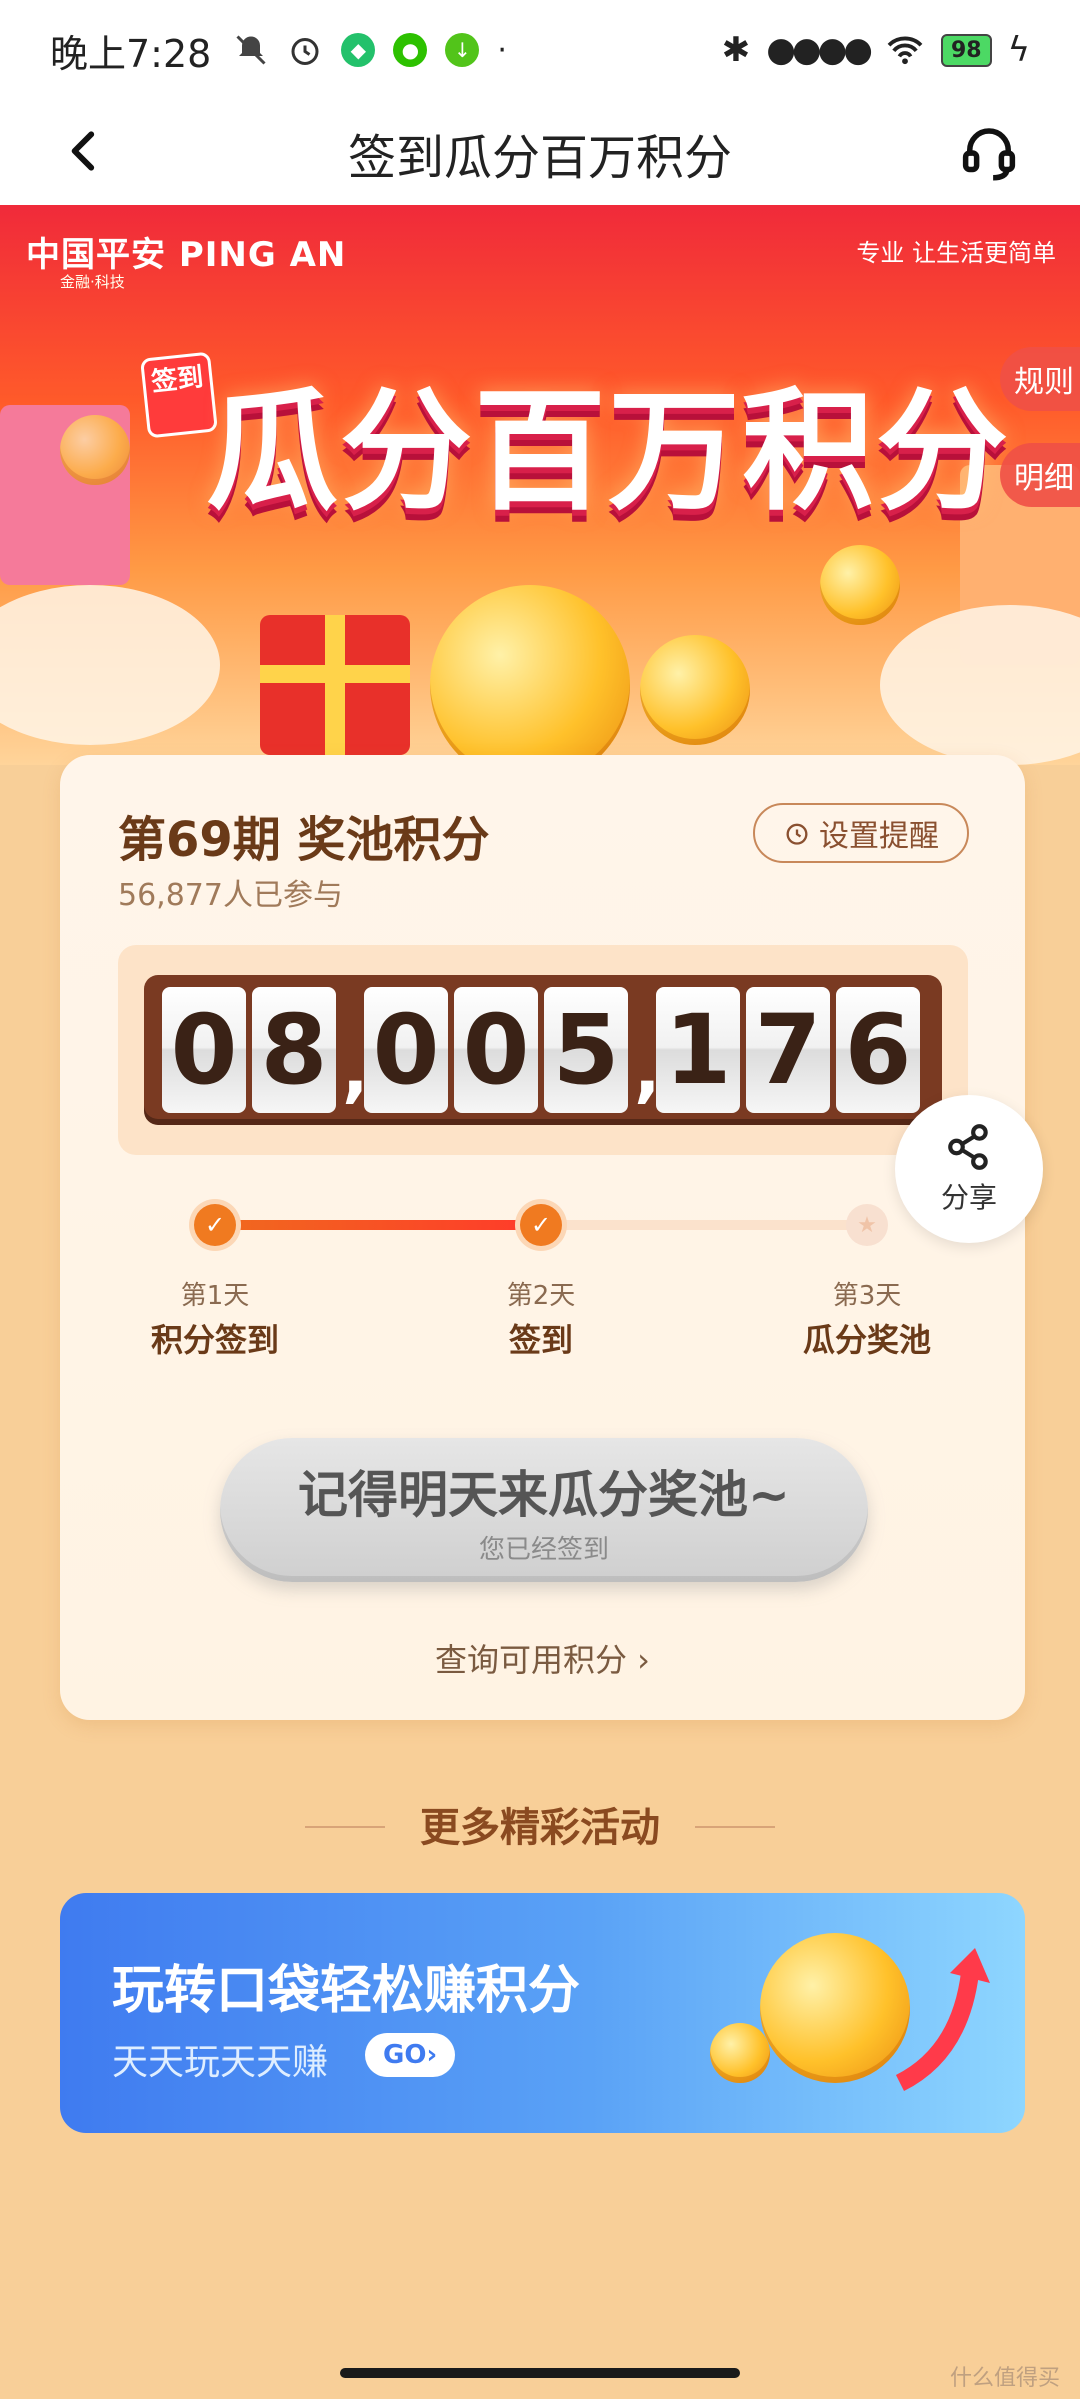  I want to click on signed-in-button: 记得明天来瓜分奖池~ 您已经签到, so click(544, 1510).